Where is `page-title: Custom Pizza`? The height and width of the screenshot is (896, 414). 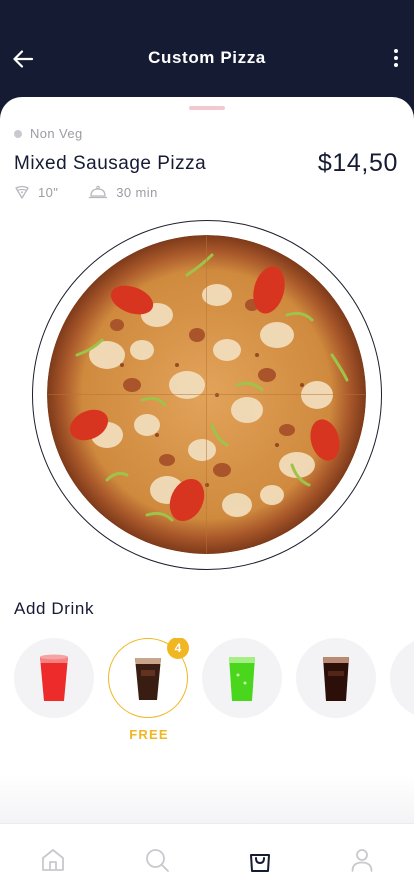 page-title: Custom Pizza is located at coordinates (207, 57).